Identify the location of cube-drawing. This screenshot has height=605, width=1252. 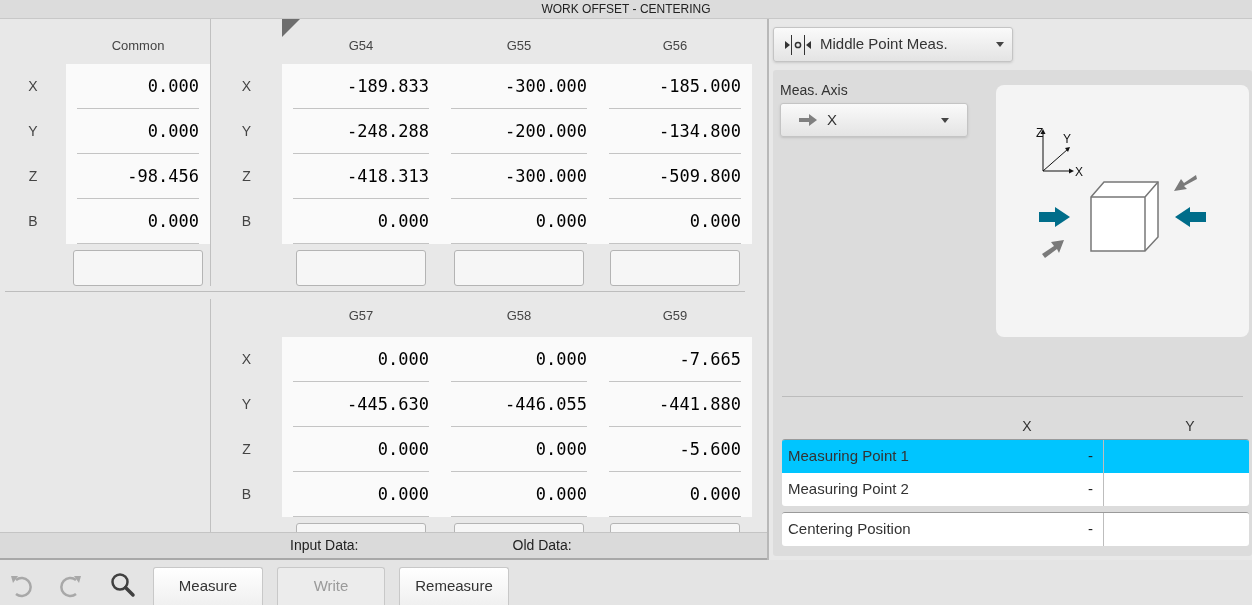
(1124, 216).